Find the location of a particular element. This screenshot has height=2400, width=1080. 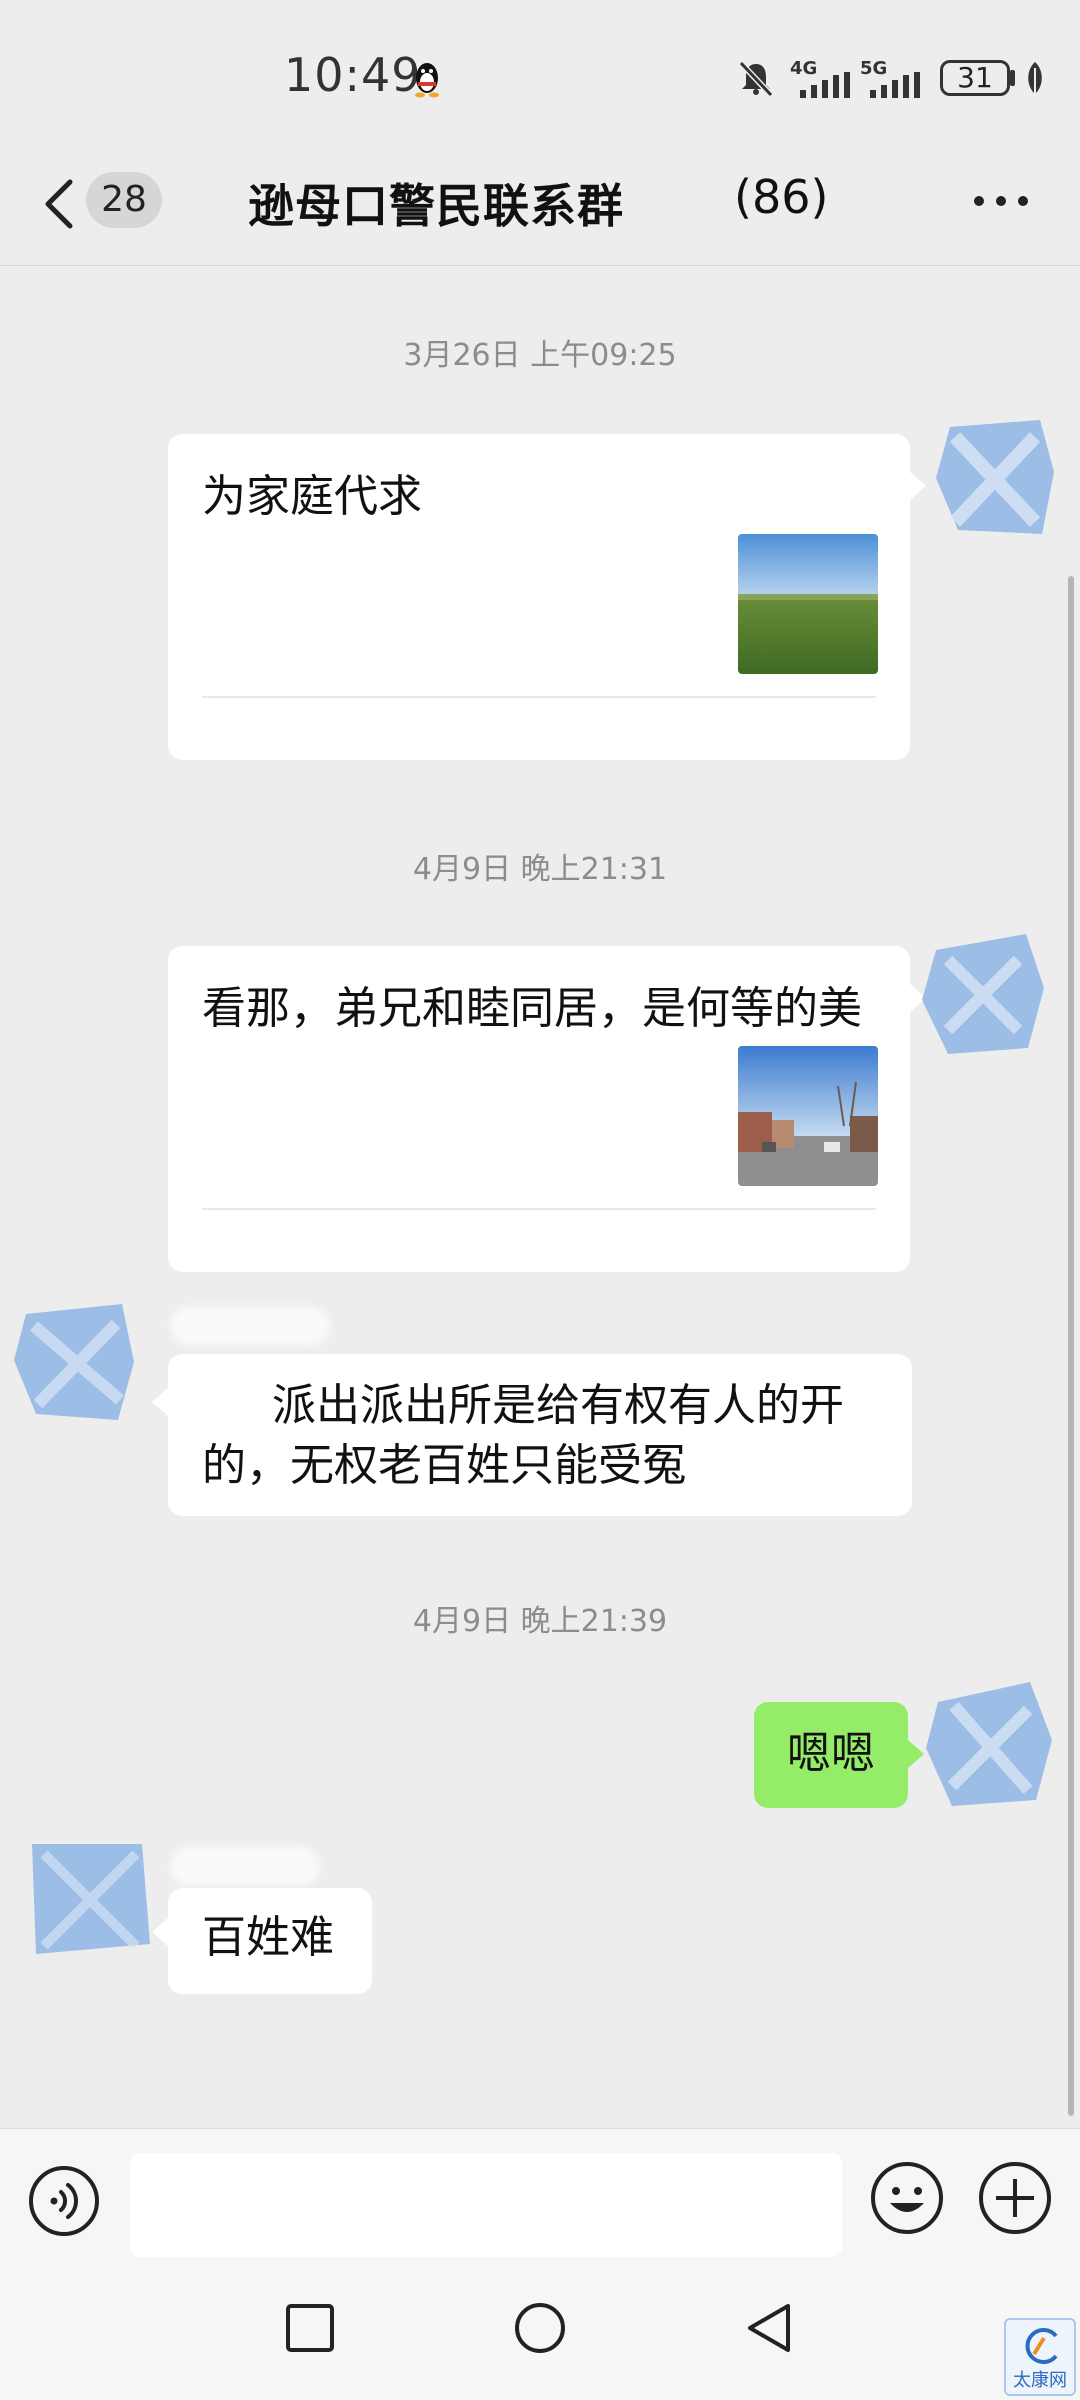

more-dots-icon is located at coordinates (1002, 202).